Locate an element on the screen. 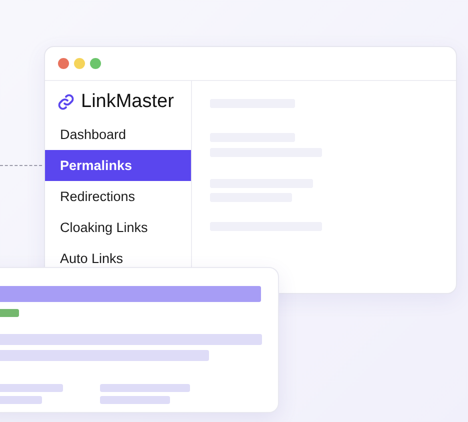 The height and width of the screenshot is (422, 468). close-icon is located at coordinates (63, 63).